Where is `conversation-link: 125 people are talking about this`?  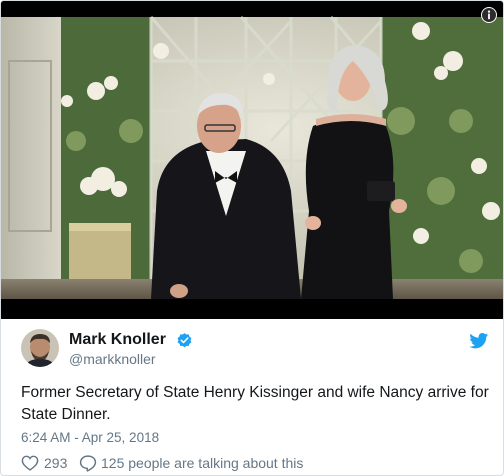 conversation-link: 125 people are talking about this is located at coordinates (202, 463).